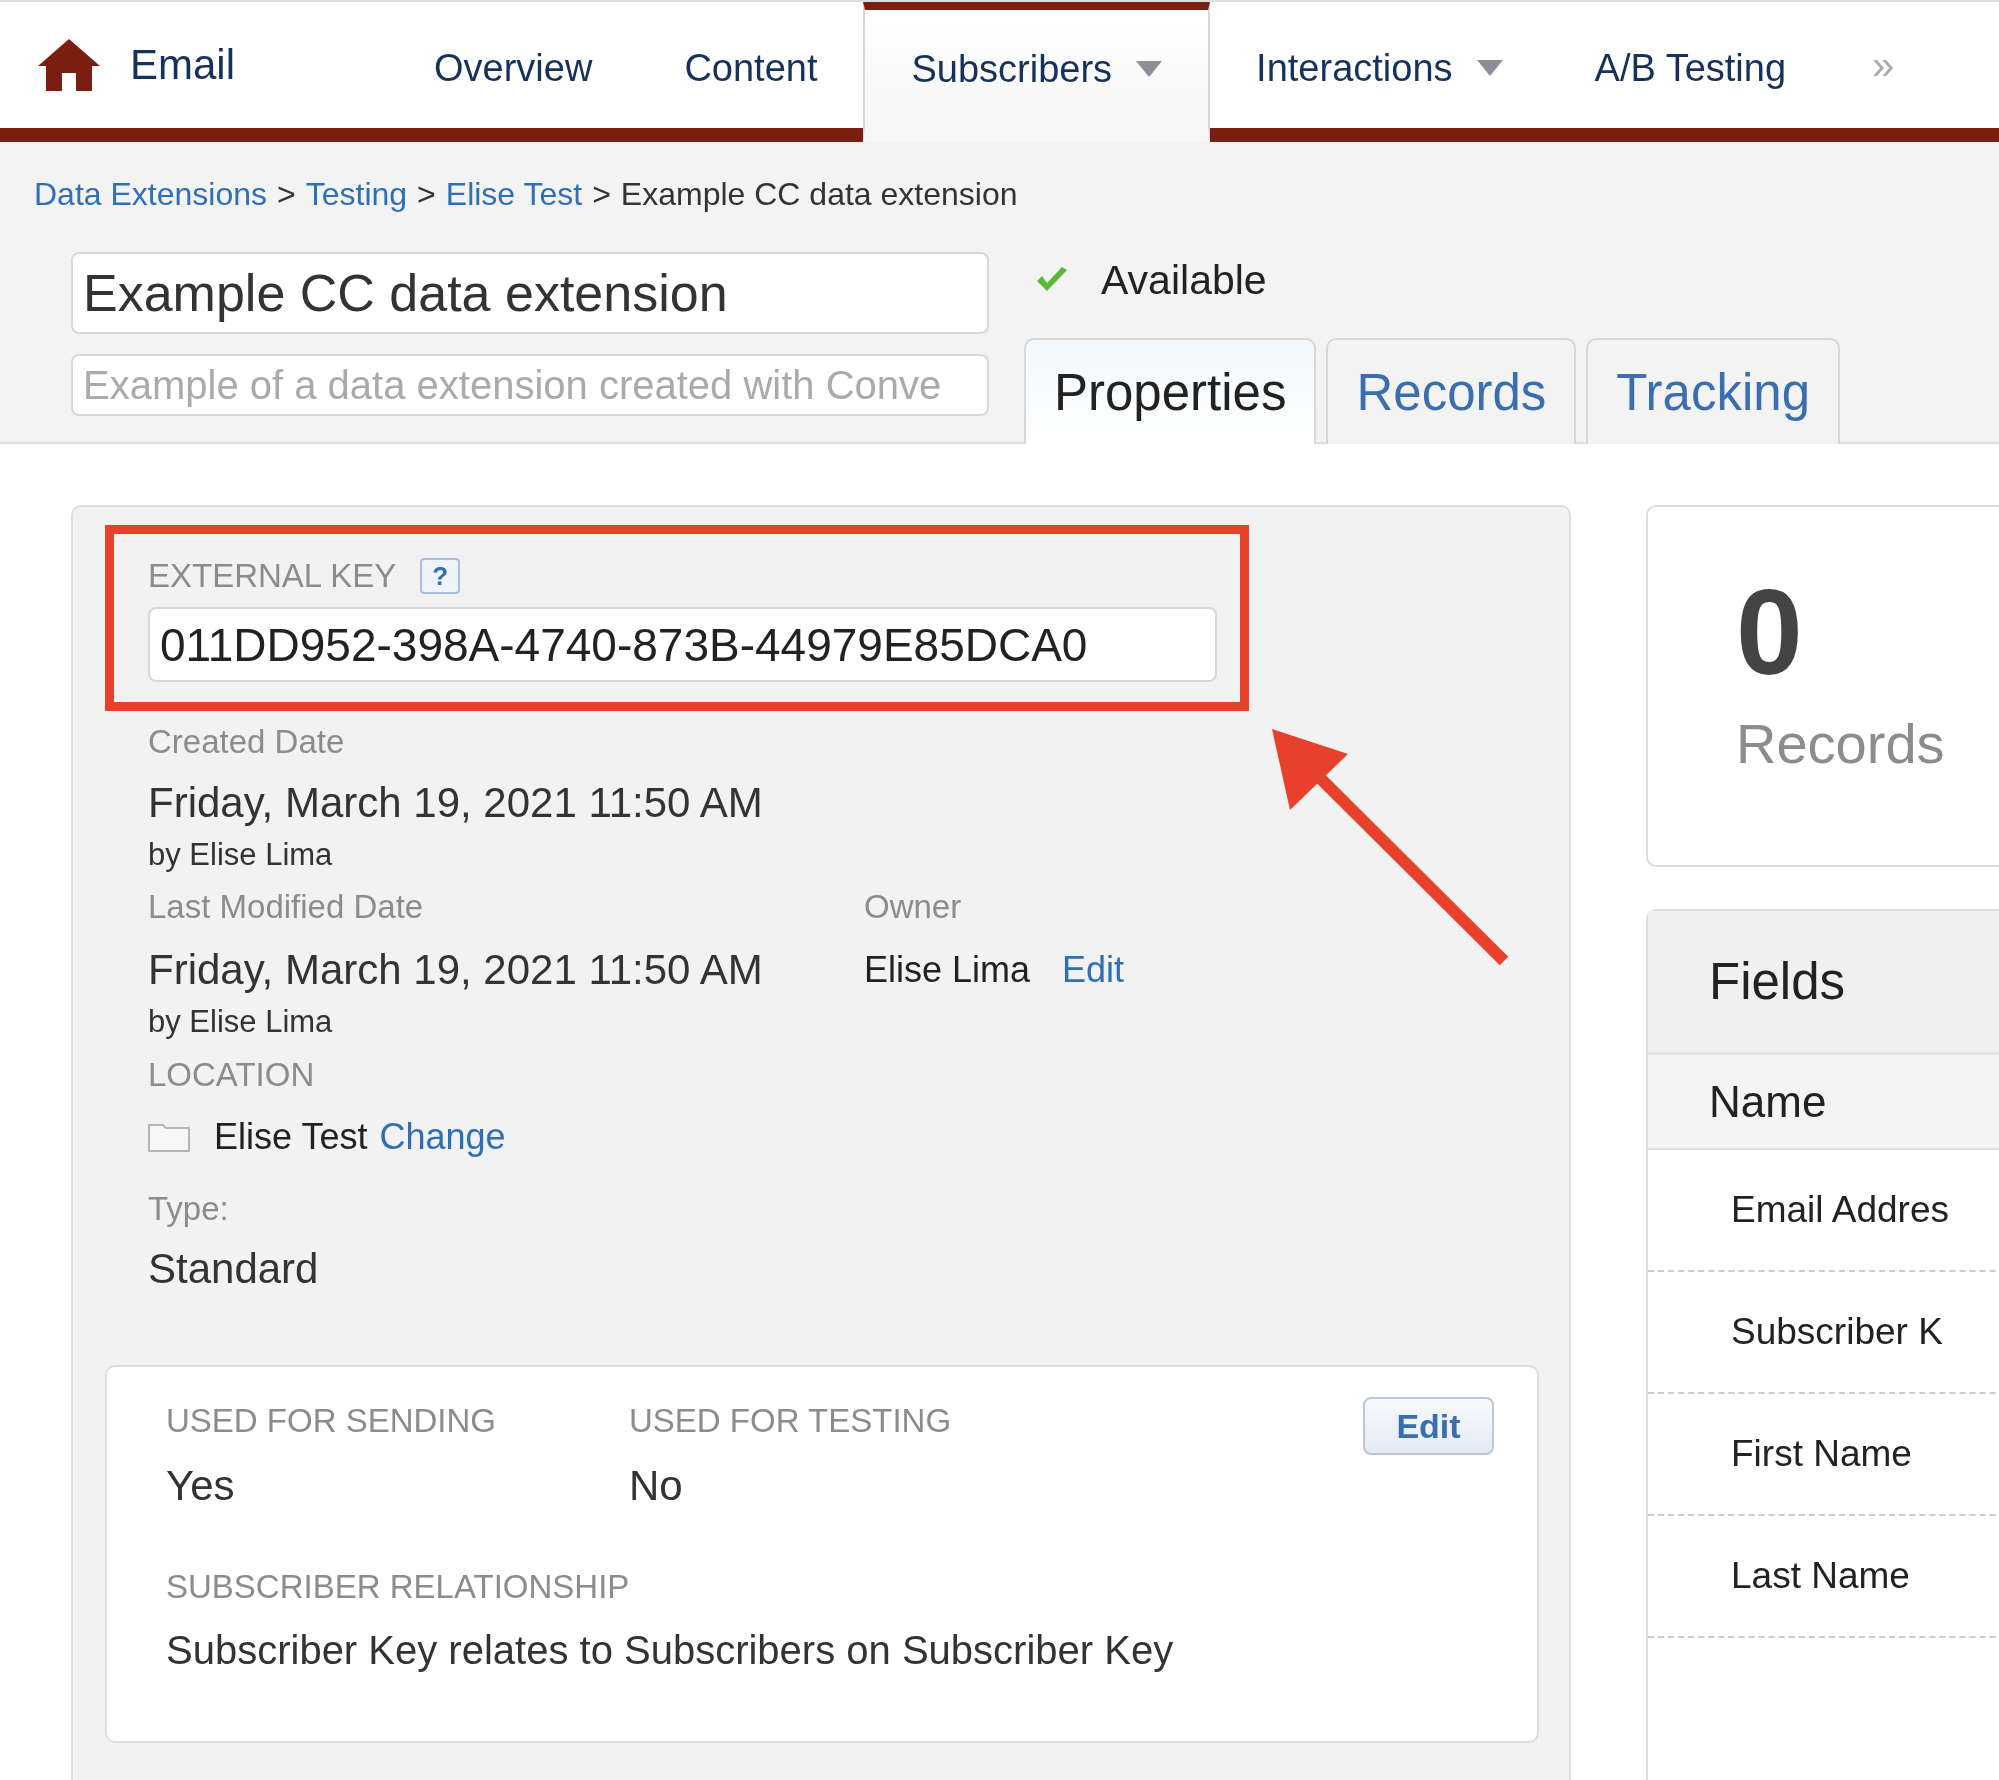 This screenshot has width=1999, height=1780. I want to click on table-cell: Subscriber K, so click(1823, 1333).